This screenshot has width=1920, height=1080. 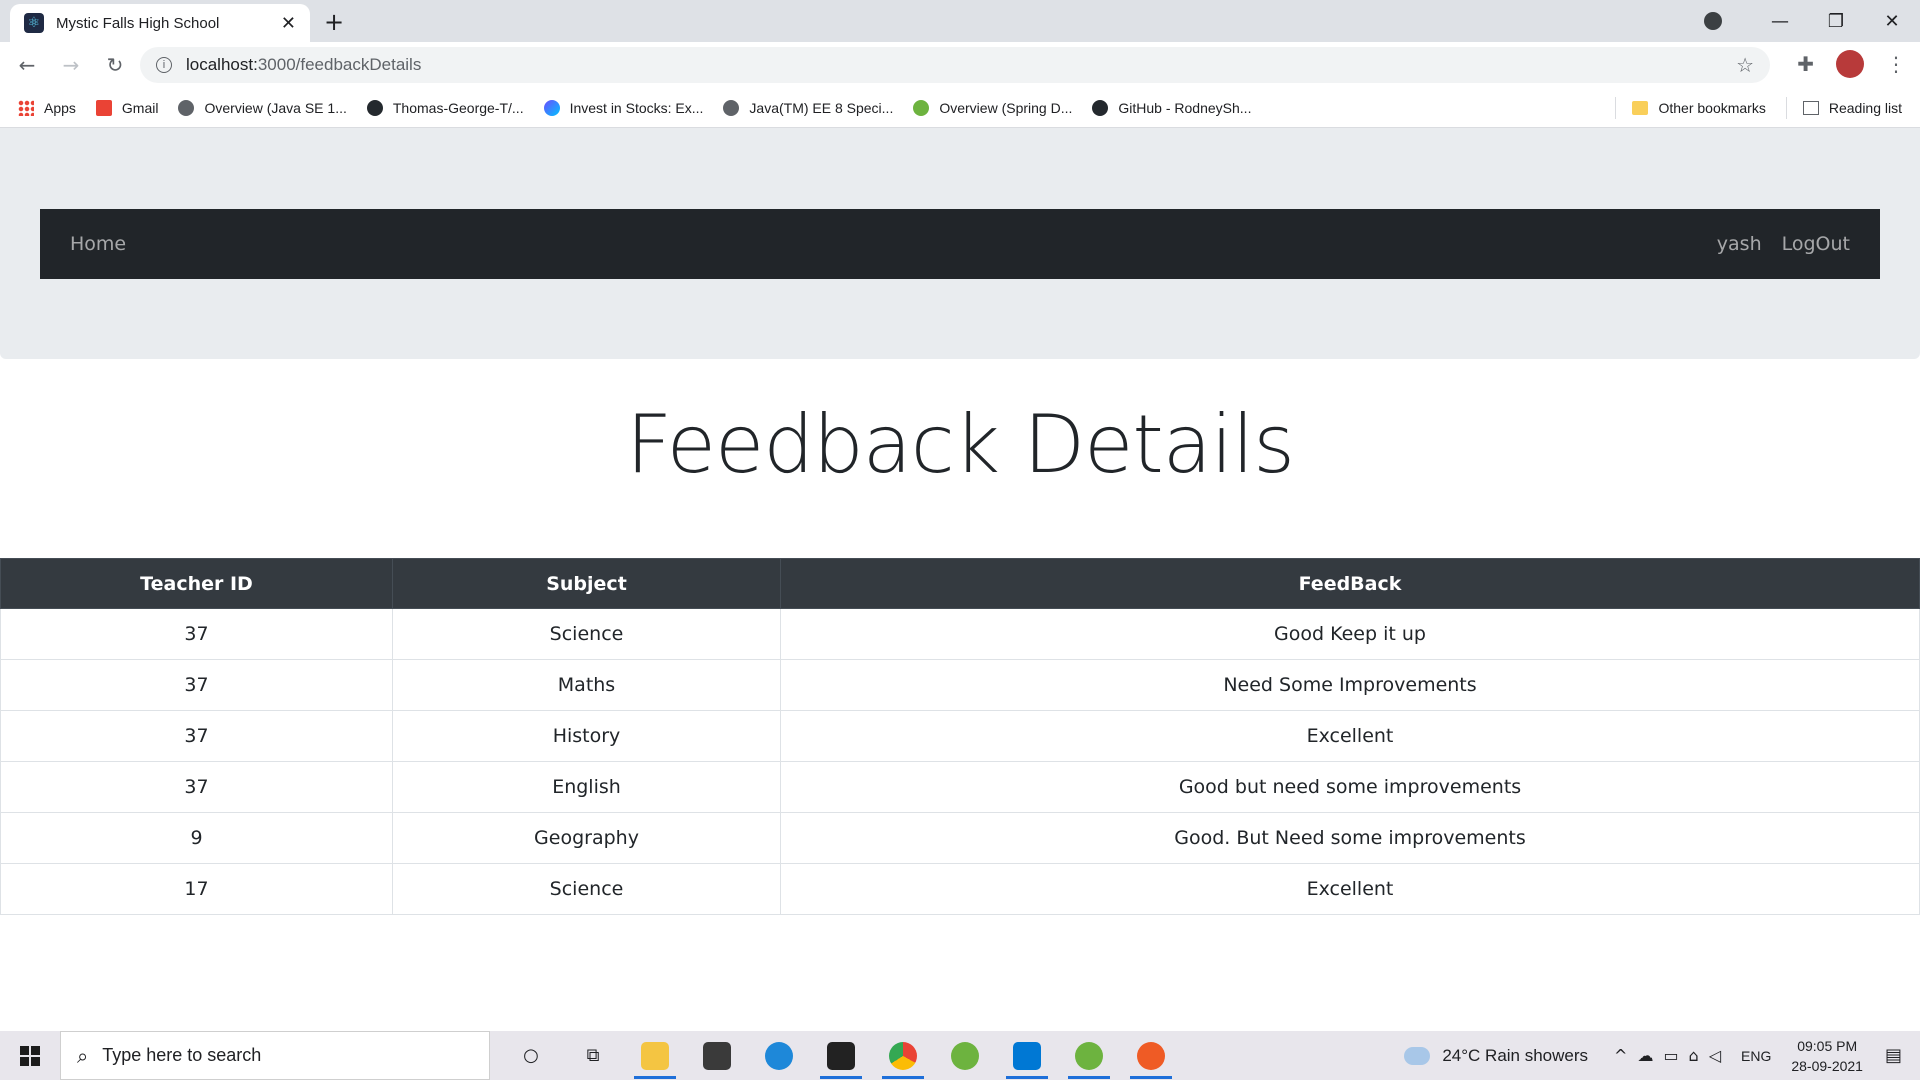 I want to click on file-explorer-button, so click(x=655, y=1055).